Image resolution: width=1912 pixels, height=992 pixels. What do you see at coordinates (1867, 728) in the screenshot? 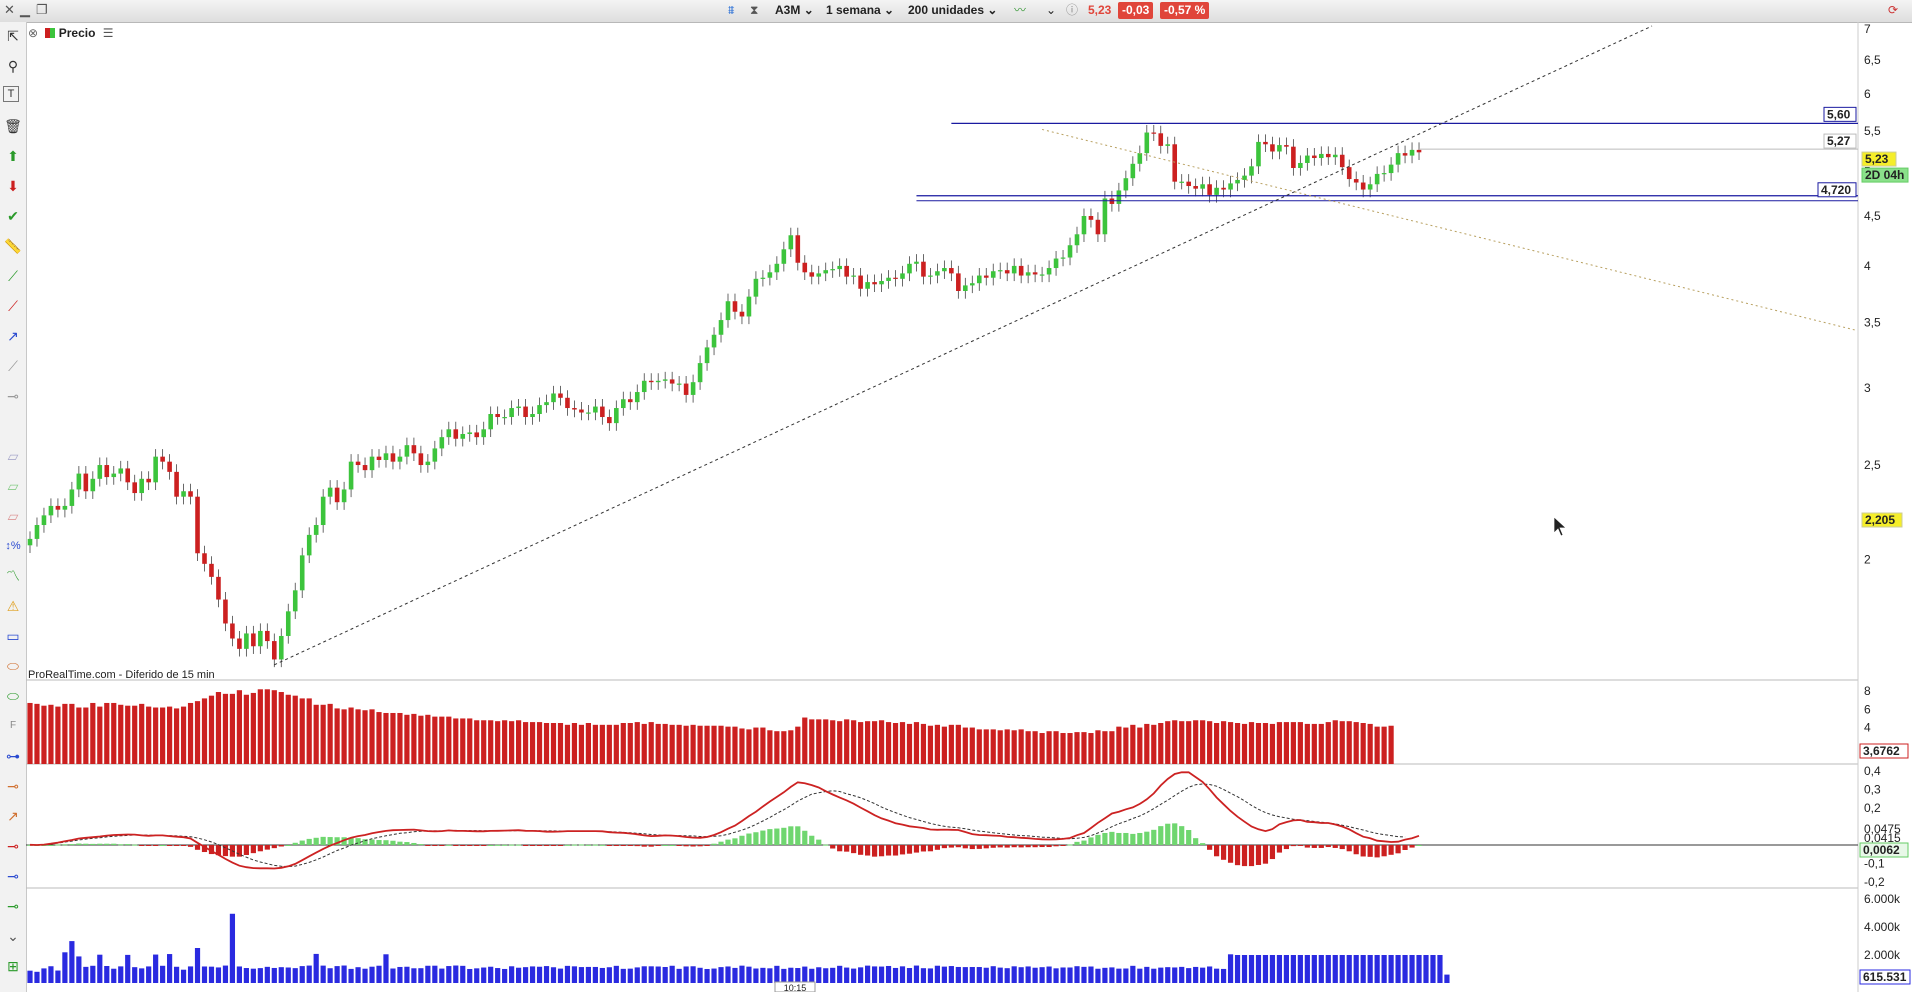
I see `indicator1-tick-label: 4` at bounding box center [1867, 728].